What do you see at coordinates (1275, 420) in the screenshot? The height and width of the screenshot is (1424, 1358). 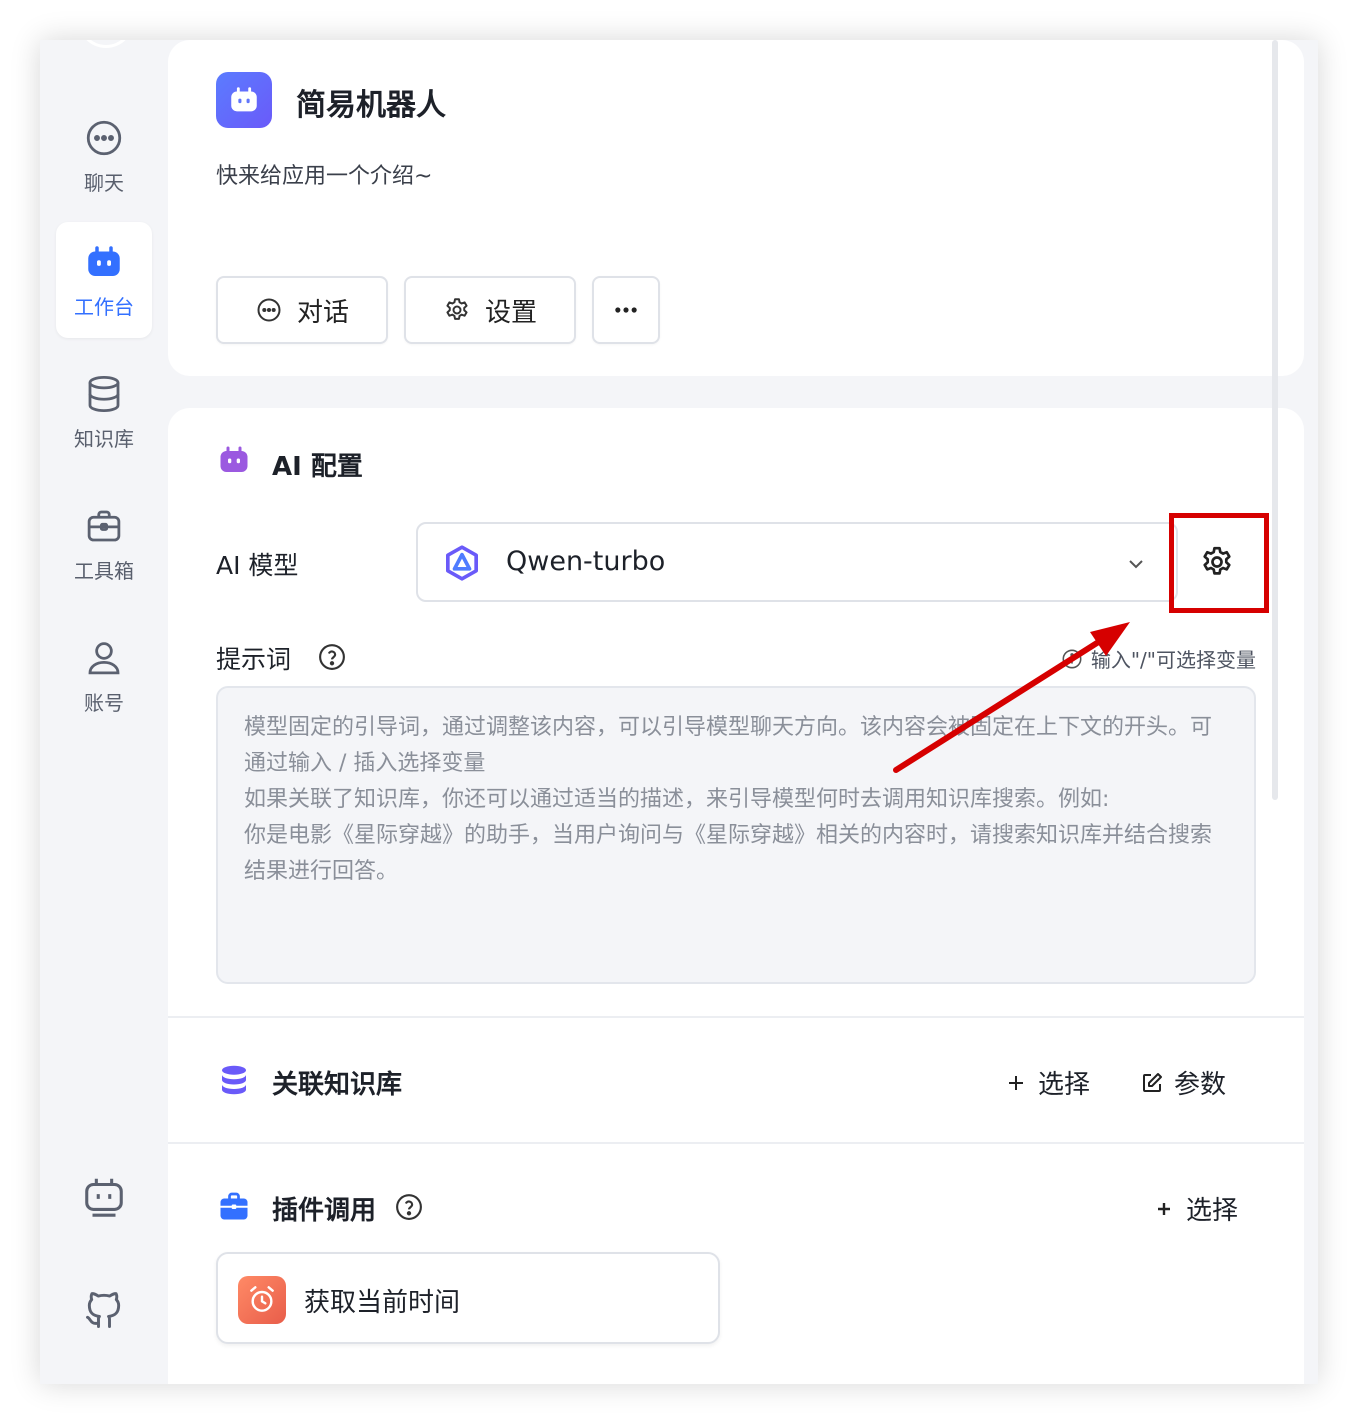 I see `scrollbar` at bounding box center [1275, 420].